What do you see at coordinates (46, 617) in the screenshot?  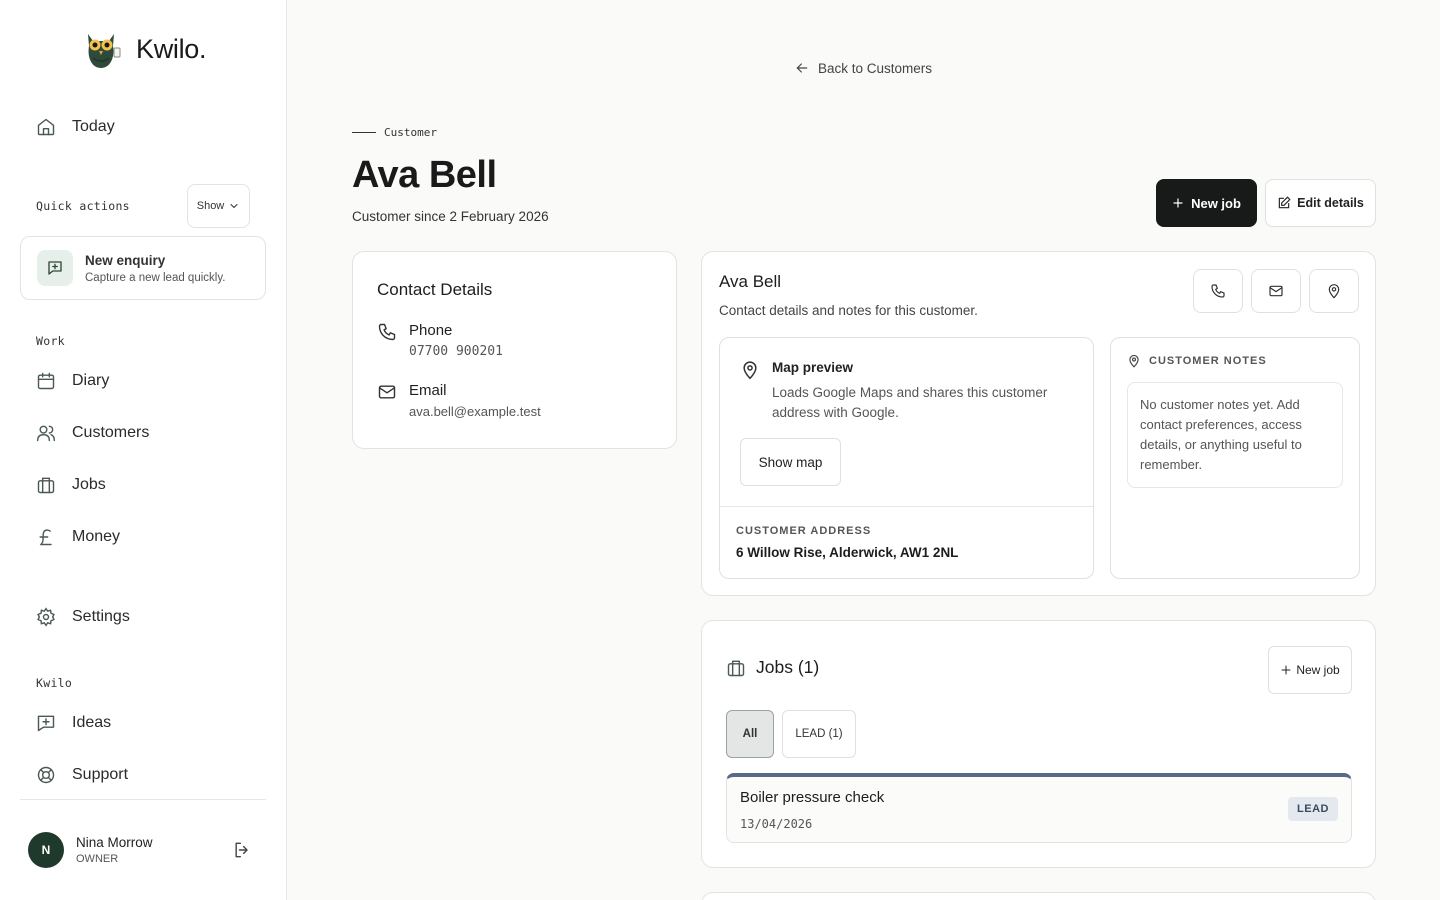 I see `gear-icon` at bounding box center [46, 617].